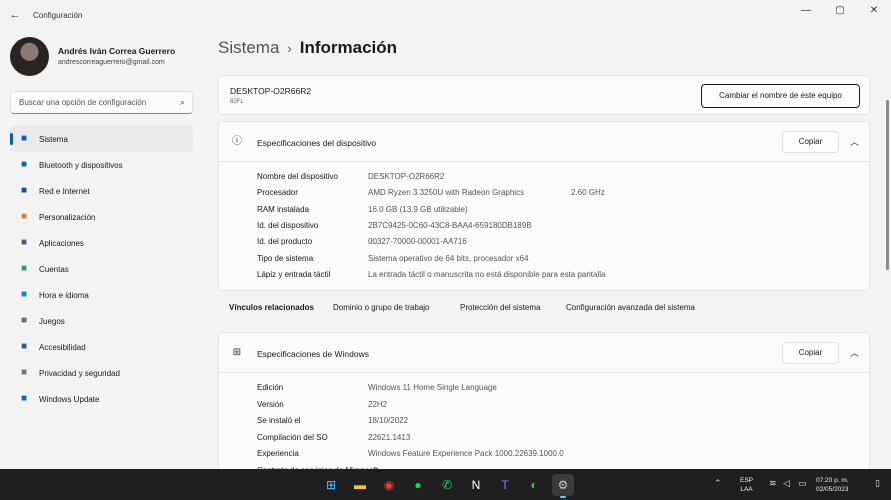 Image resolution: width=891 pixels, height=500 pixels. Describe the element at coordinates (237, 141) in the screenshot. I see `info-icon: ⓘ` at that location.